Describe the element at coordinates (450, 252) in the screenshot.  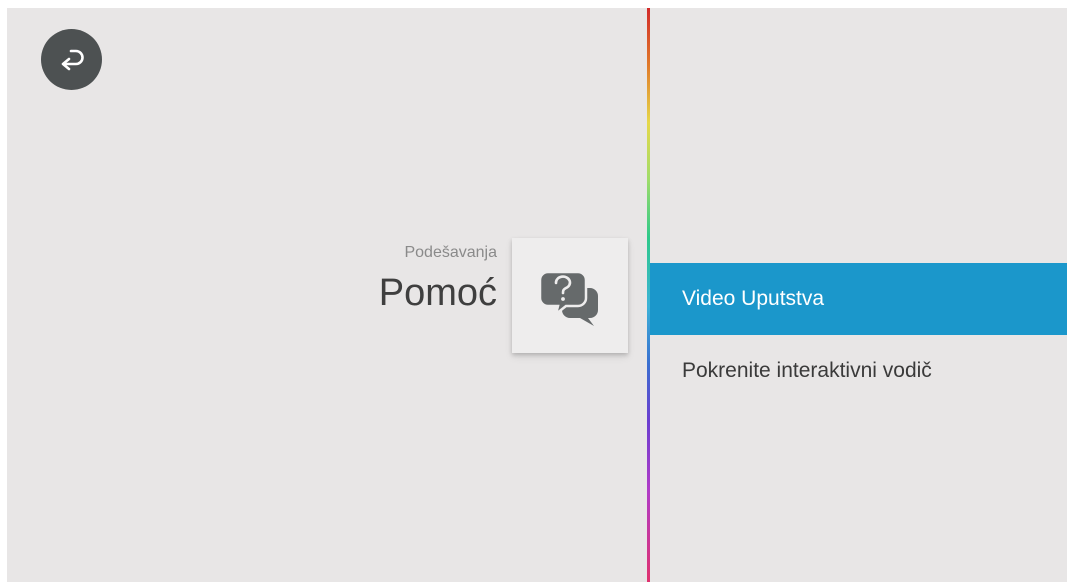
I see `breadcrumb: Podešavanja` at that location.